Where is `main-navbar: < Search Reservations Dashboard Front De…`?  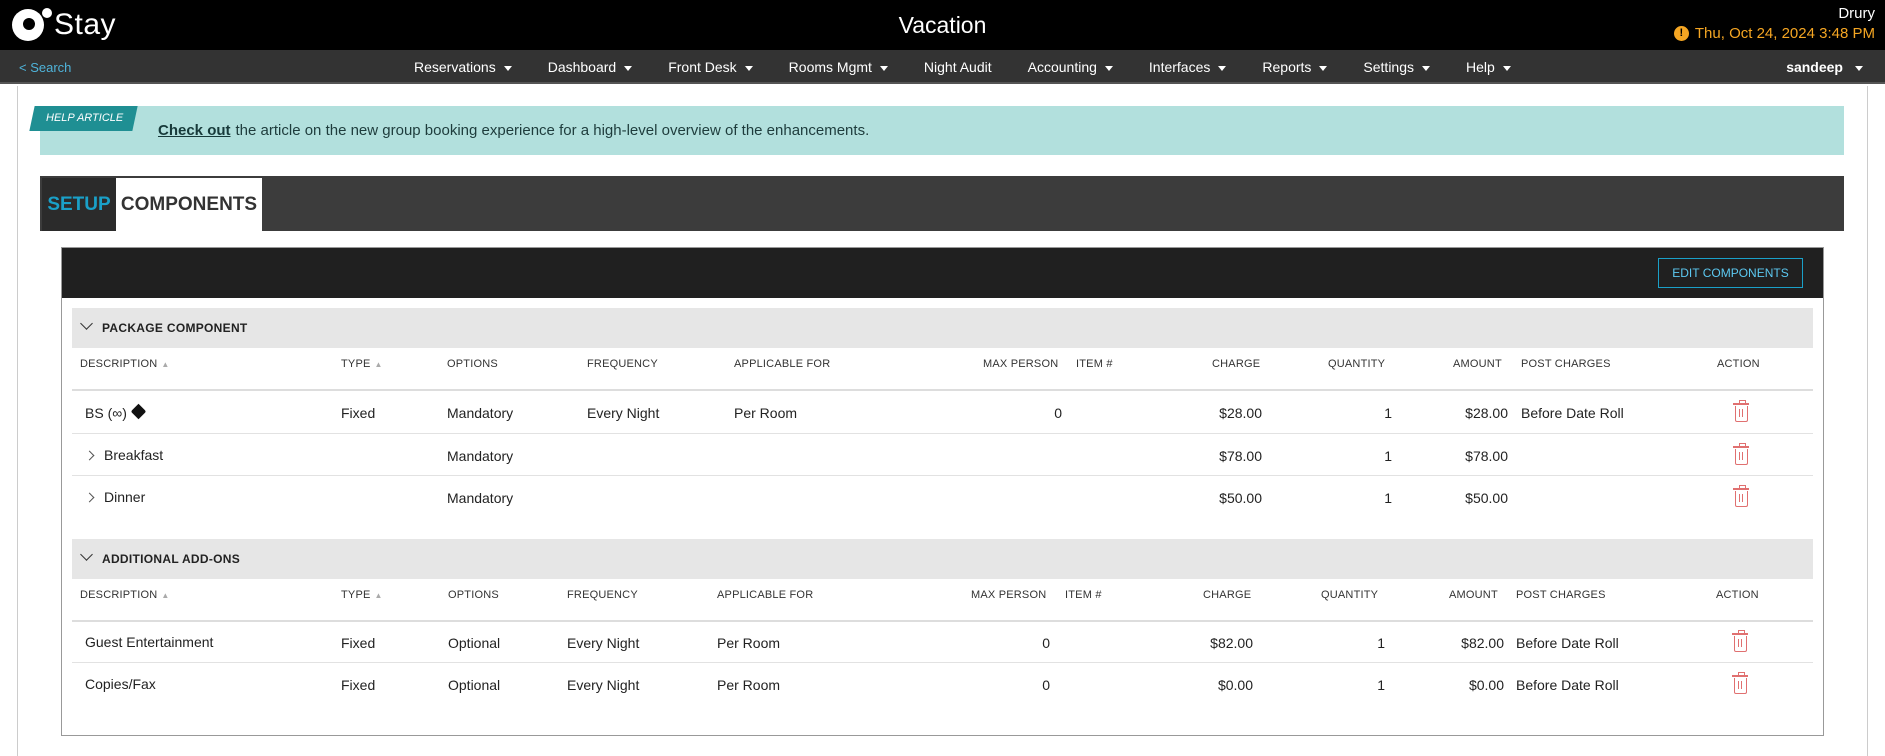 main-navbar: < Search Reservations Dashboard Front De… is located at coordinates (942, 67).